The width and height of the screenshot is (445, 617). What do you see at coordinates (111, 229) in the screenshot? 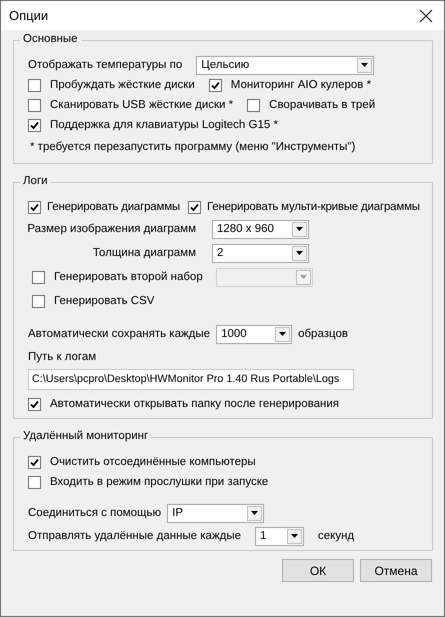
I see `field-label: Размер изображения диаграмм` at bounding box center [111, 229].